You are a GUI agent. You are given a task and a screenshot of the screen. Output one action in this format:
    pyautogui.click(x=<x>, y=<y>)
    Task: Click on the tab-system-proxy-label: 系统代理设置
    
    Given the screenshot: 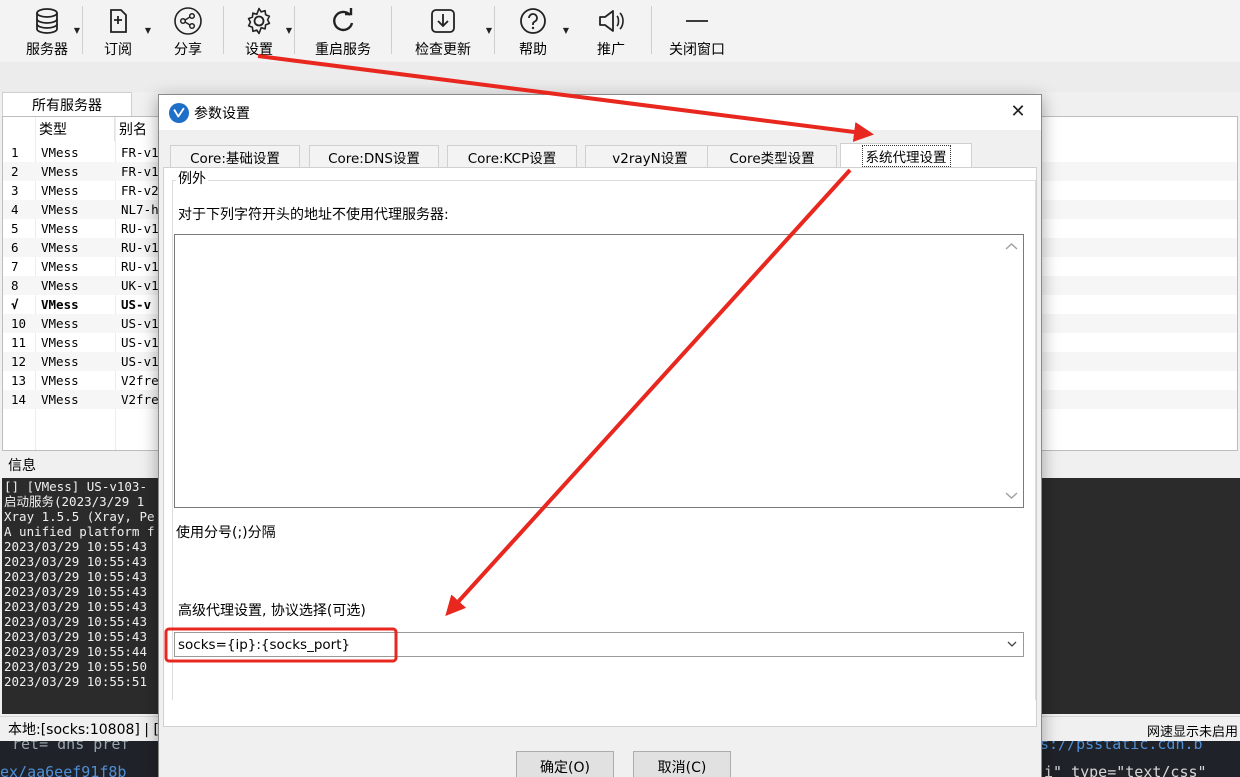 What is the action you would take?
    pyautogui.click(x=906, y=155)
    